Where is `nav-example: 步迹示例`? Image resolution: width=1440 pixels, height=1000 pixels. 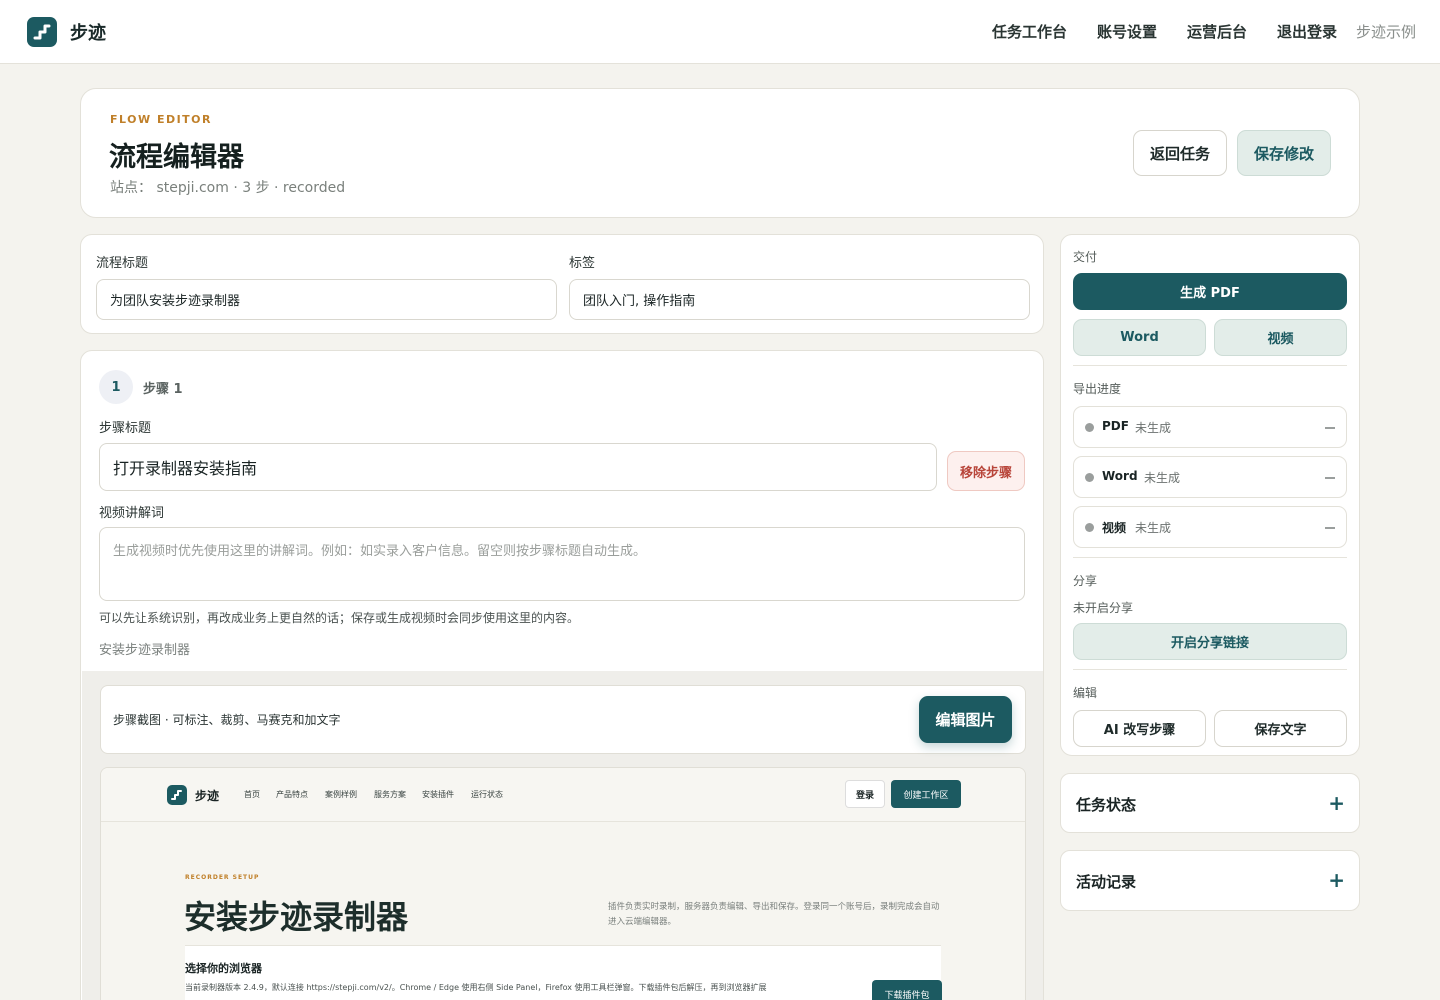 nav-example: 步迹示例 is located at coordinates (1386, 31).